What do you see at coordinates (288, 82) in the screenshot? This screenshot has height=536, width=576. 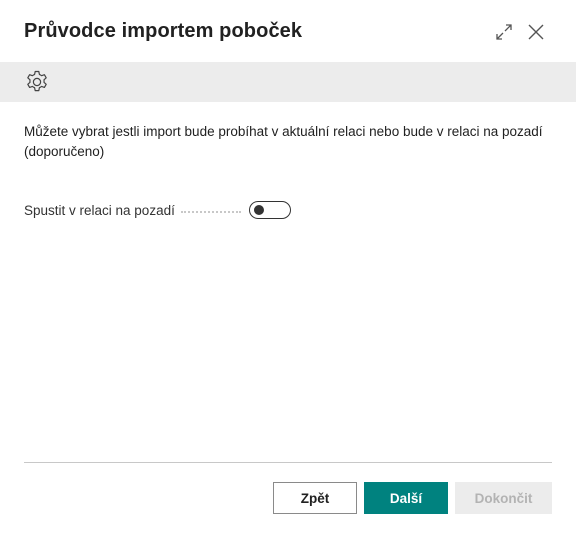 I see `action-toolbar` at bounding box center [288, 82].